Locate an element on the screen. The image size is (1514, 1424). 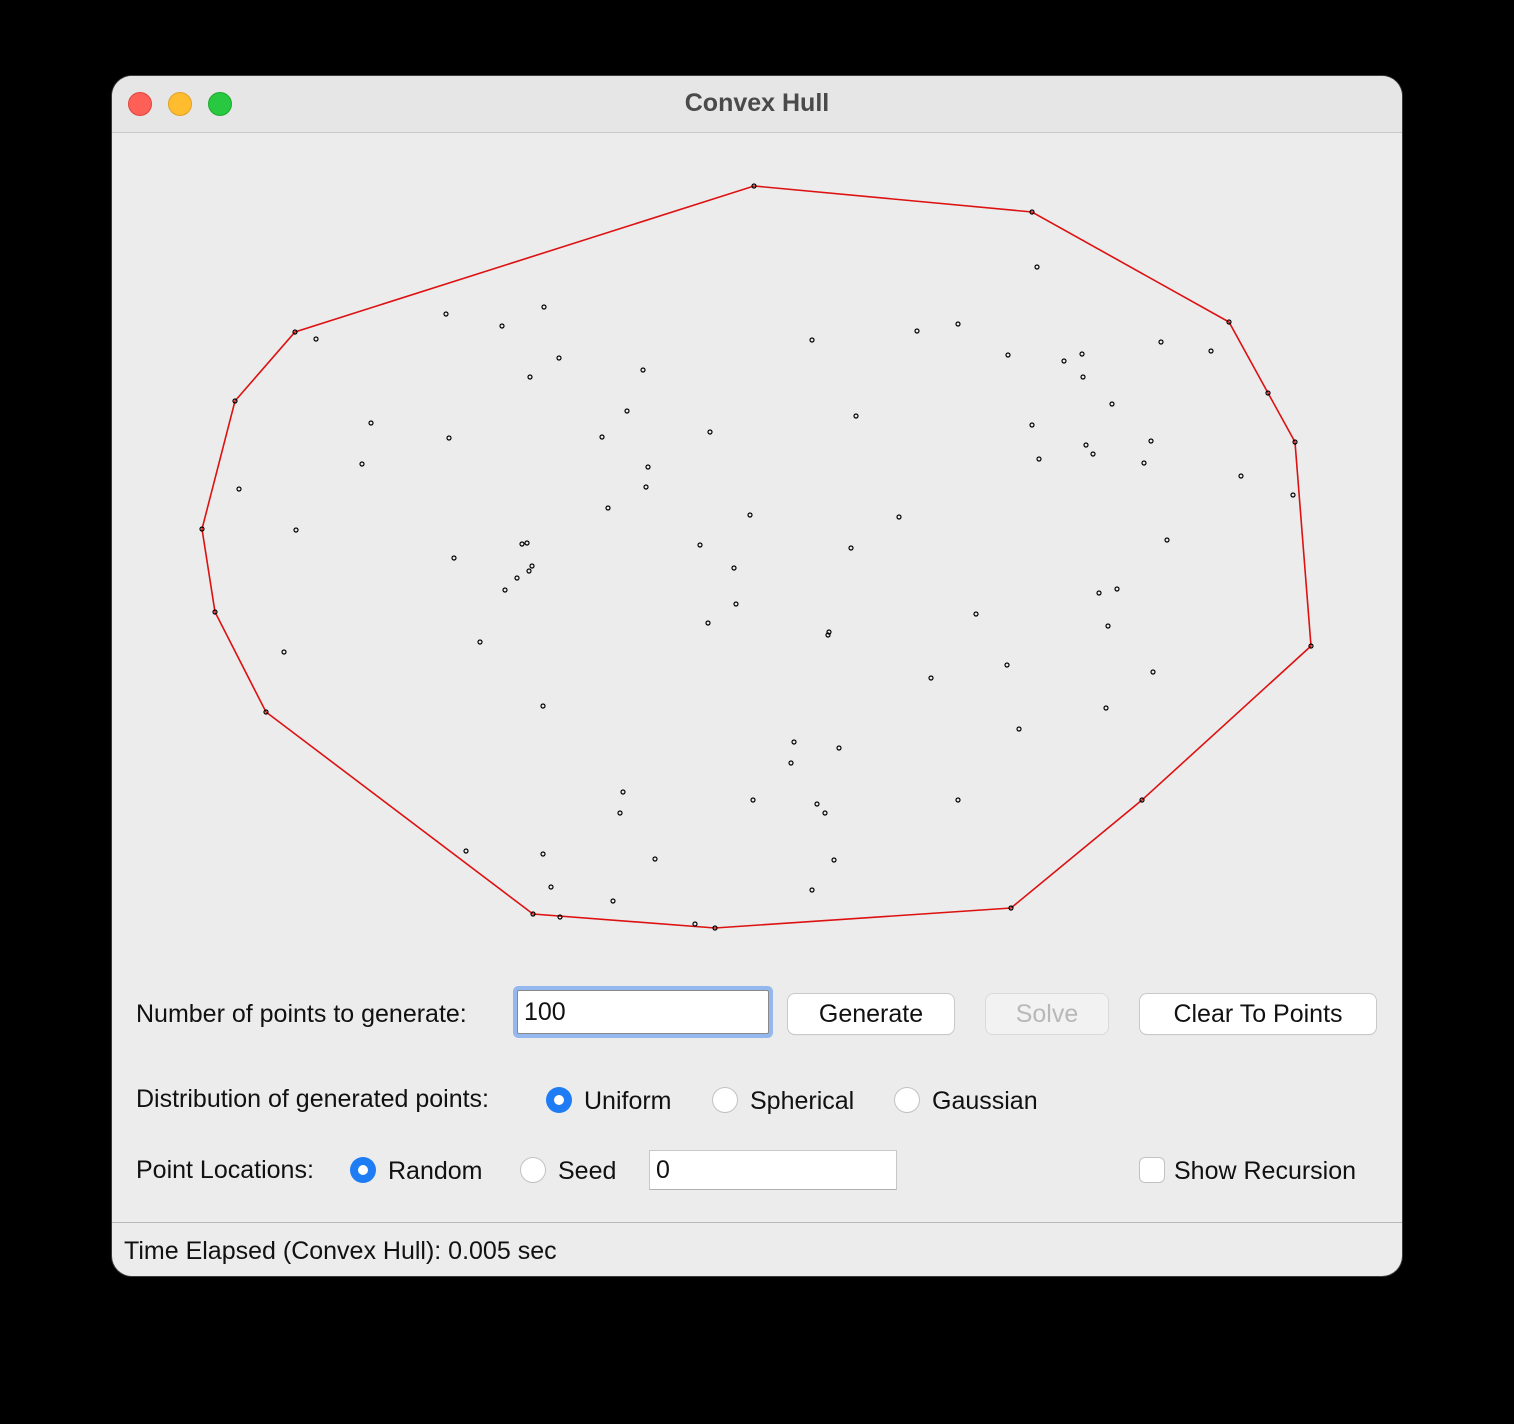
clear-to-points-button: Clear To Points is located at coordinates (1258, 1014).